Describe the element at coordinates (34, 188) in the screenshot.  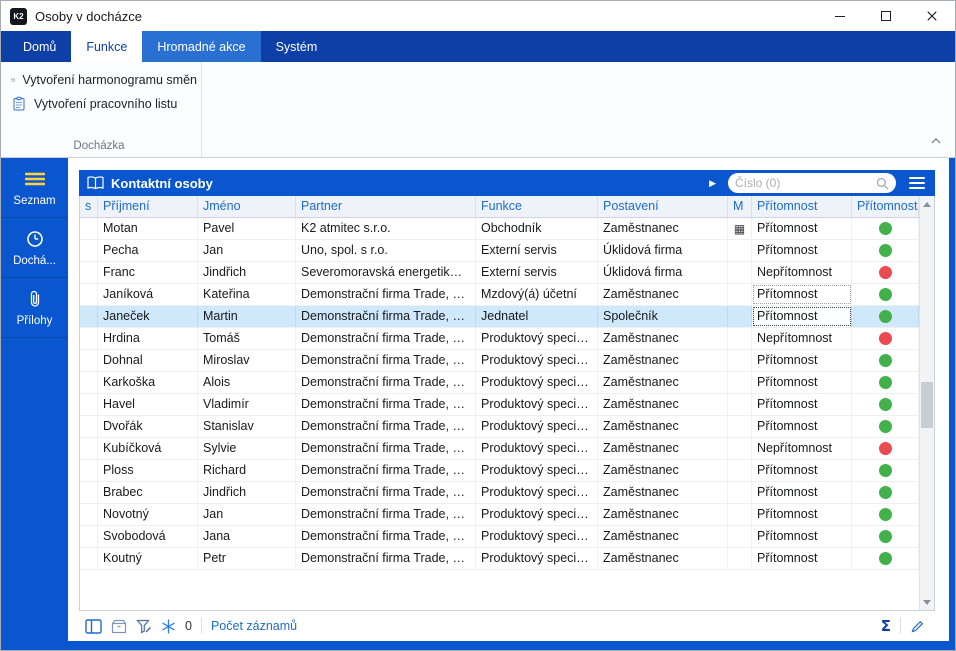
I see `sidebar-item-seznam: Seznam` at that location.